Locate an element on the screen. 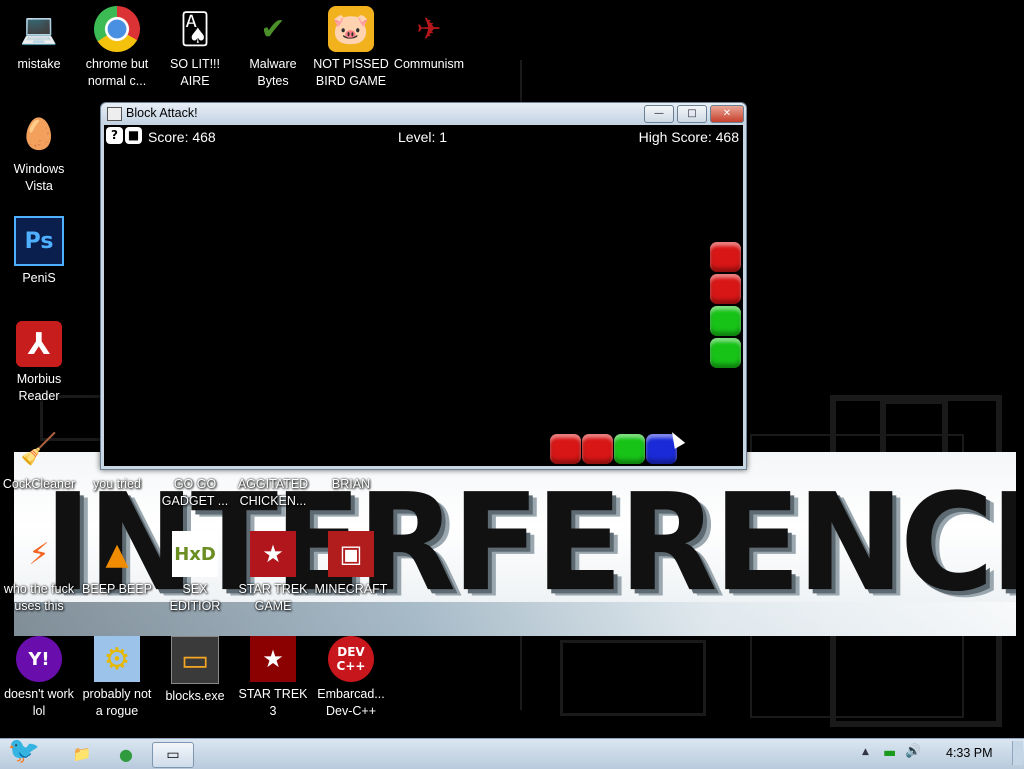  desktop-icon-label: PeniS is located at coordinates (39, 278).